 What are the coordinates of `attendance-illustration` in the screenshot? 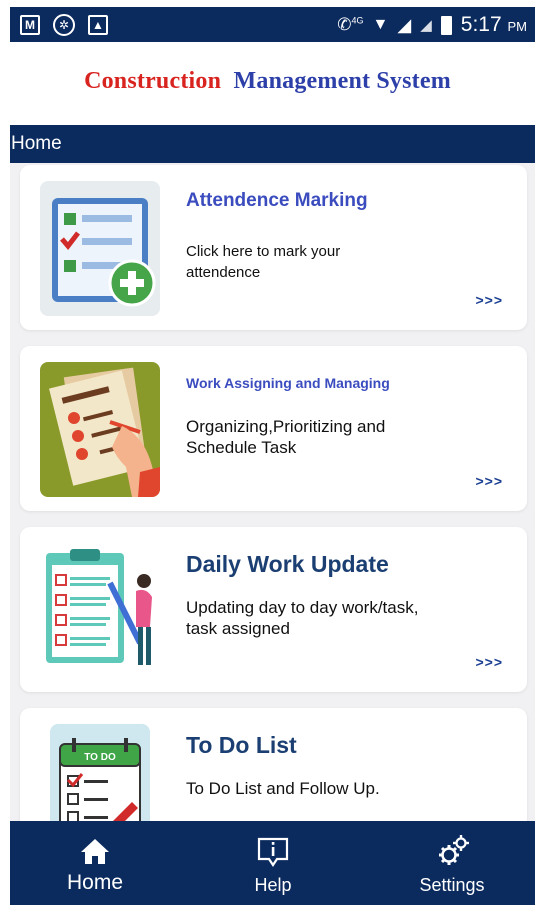 It's located at (100, 248).